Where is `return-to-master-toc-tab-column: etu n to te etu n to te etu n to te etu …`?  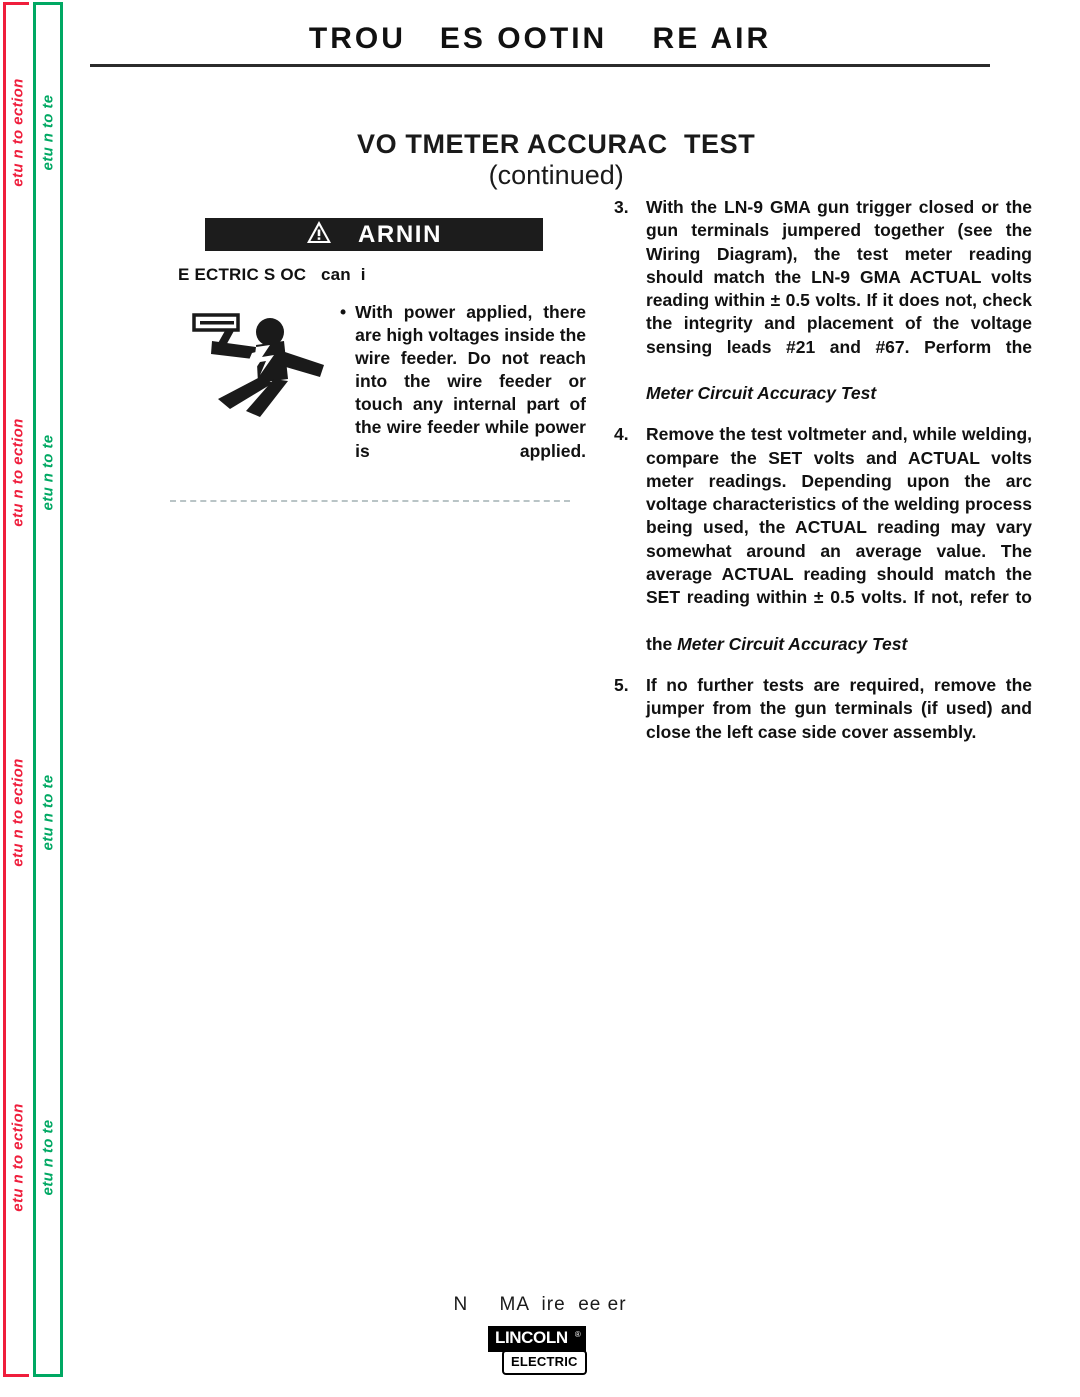 return-to-master-toc-tab-column: etu n to te etu n to te etu n to te etu … is located at coordinates (48, 689).